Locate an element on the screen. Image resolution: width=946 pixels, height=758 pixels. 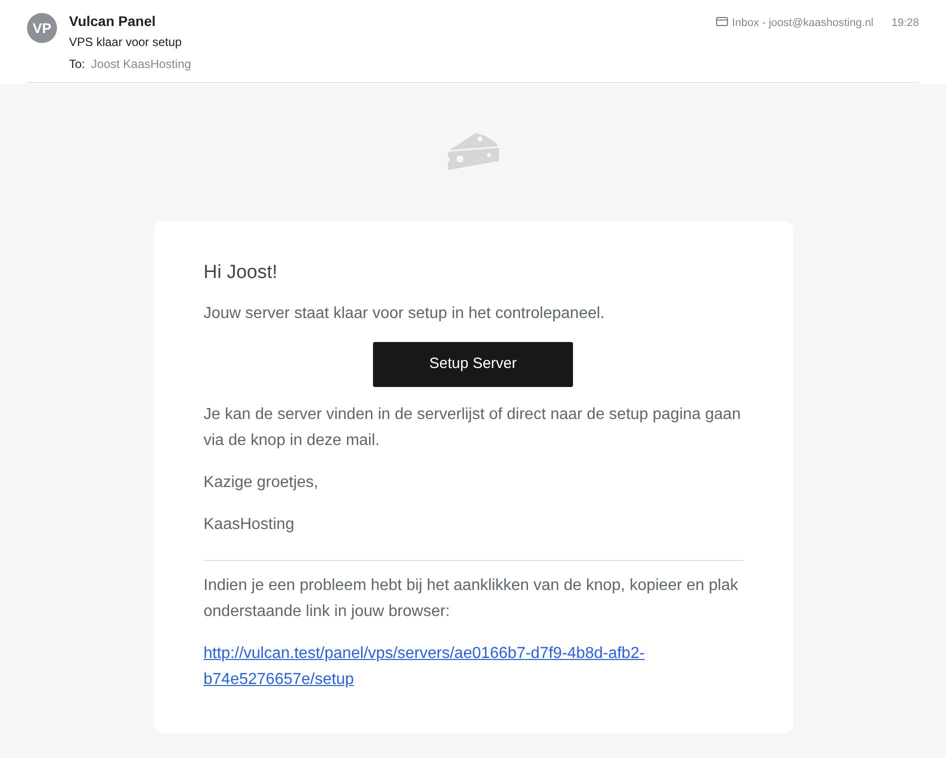
mailbox-label: Inbox - joost@kaashosting.nl is located at coordinates (803, 23).